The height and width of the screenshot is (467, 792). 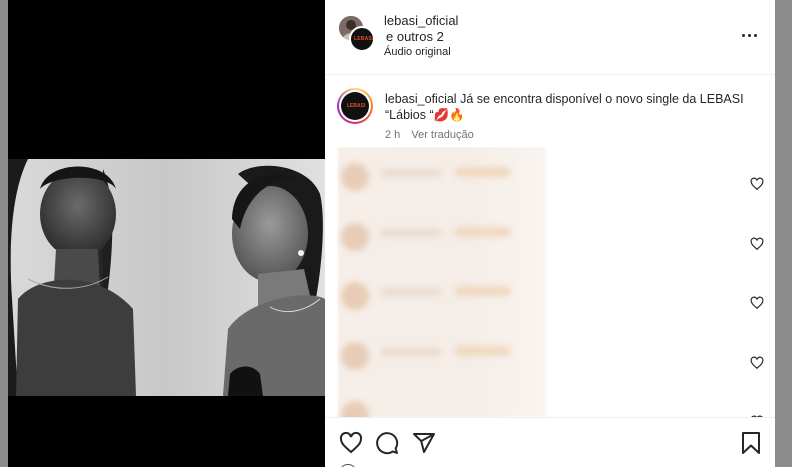 I want to click on audio-link: Áudio original, so click(x=417, y=52).